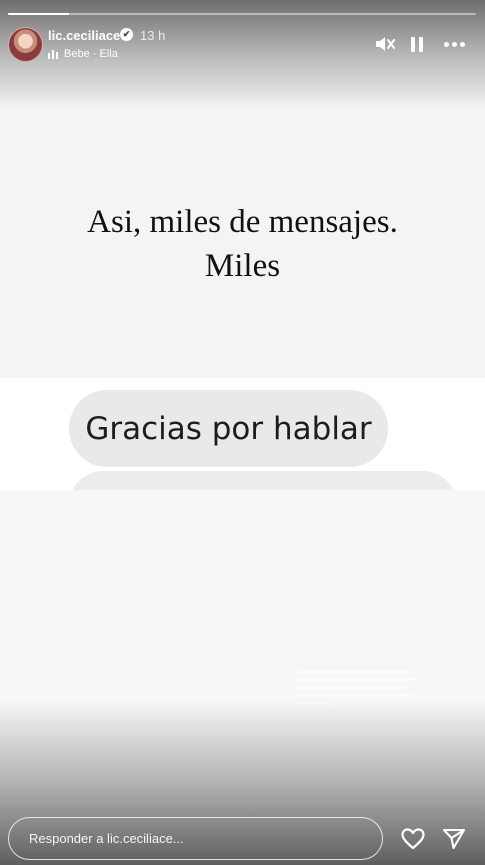  What do you see at coordinates (454, 839) in the screenshot?
I see `send-icon` at bounding box center [454, 839].